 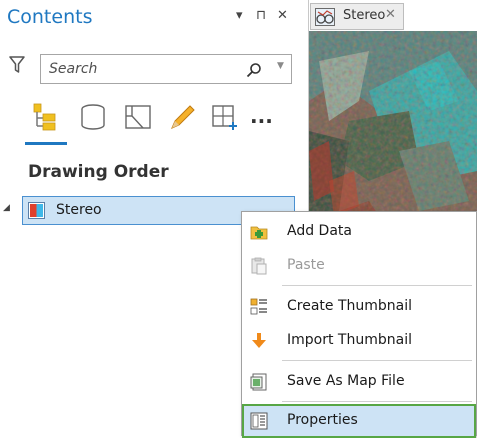 What do you see at coordinates (322, 420) in the screenshot?
I see `menu-item-label: Properties` at bounding box center [322, 420].